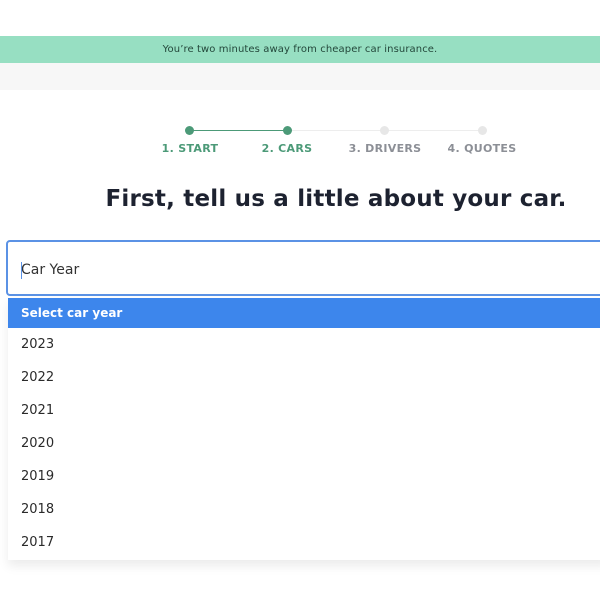 Image resolution: width=600 pixels, height=600 pixels. What do you see at coordinates (303, 268) in the screenshot?
I see `car-year-select: Car Year` at bounding box center [303, 268].